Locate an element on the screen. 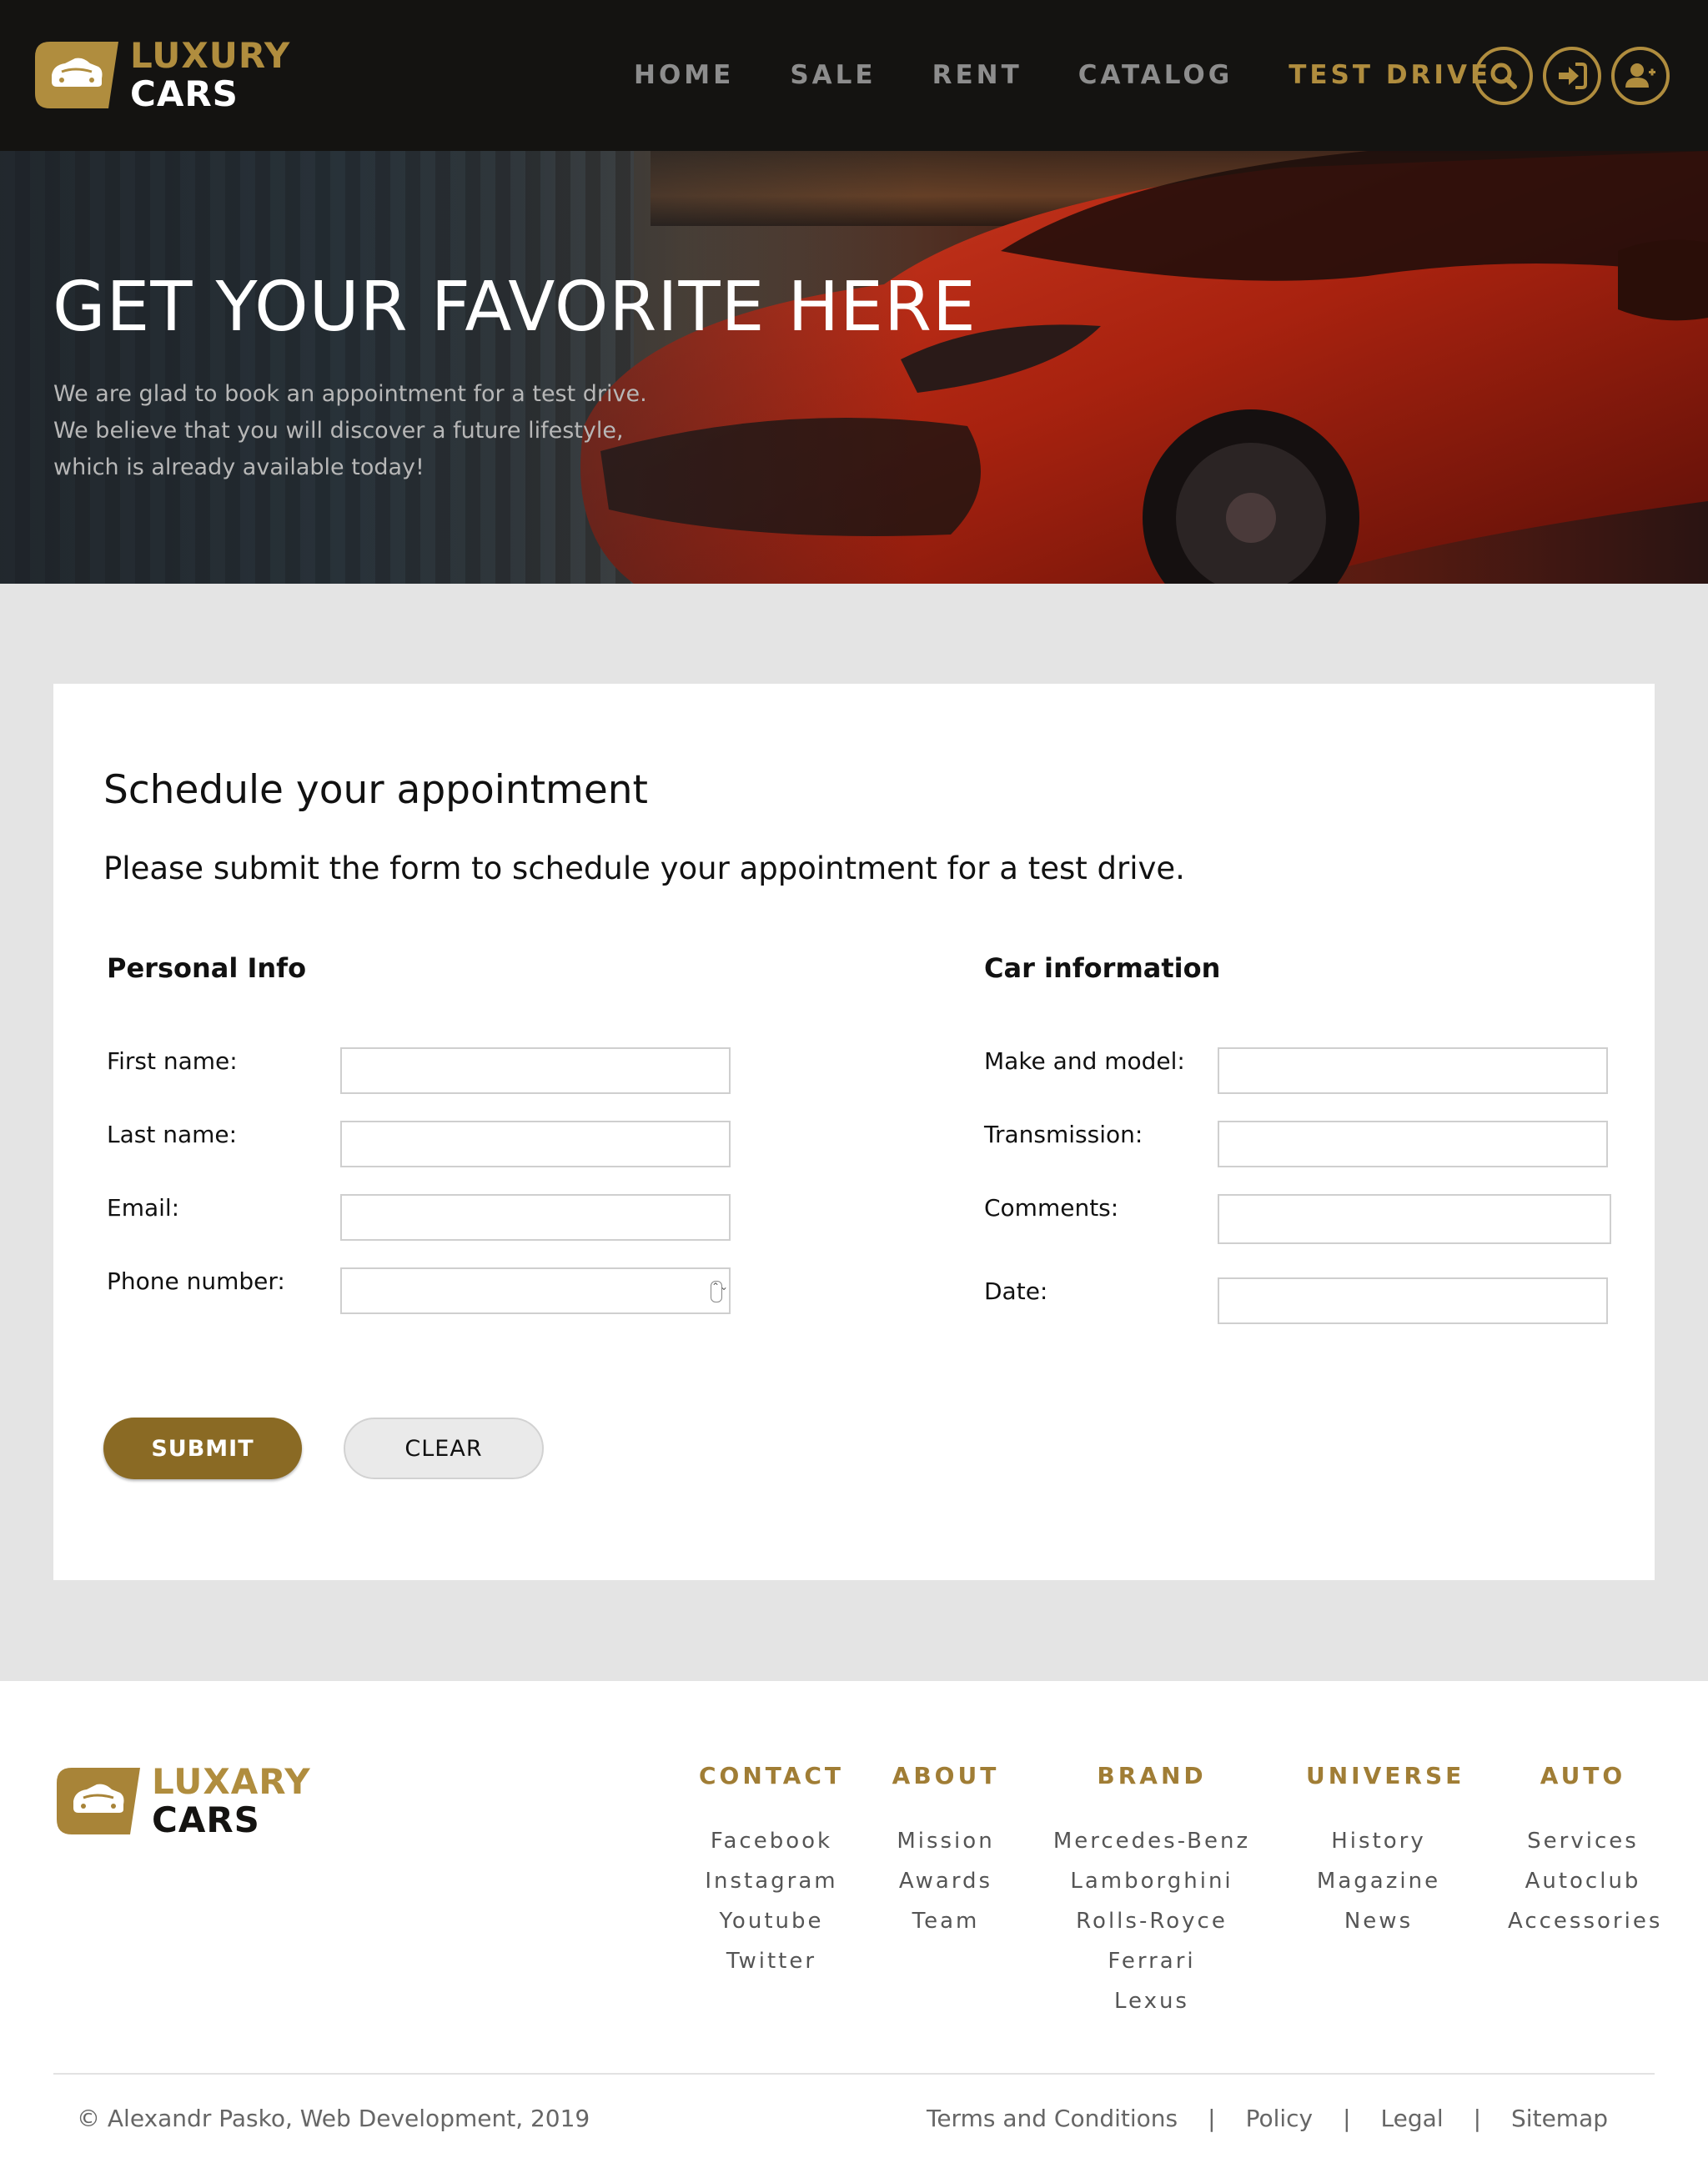 The image size is (1708, 2168). nav-home: HOME is located at coordinates (684, 75).